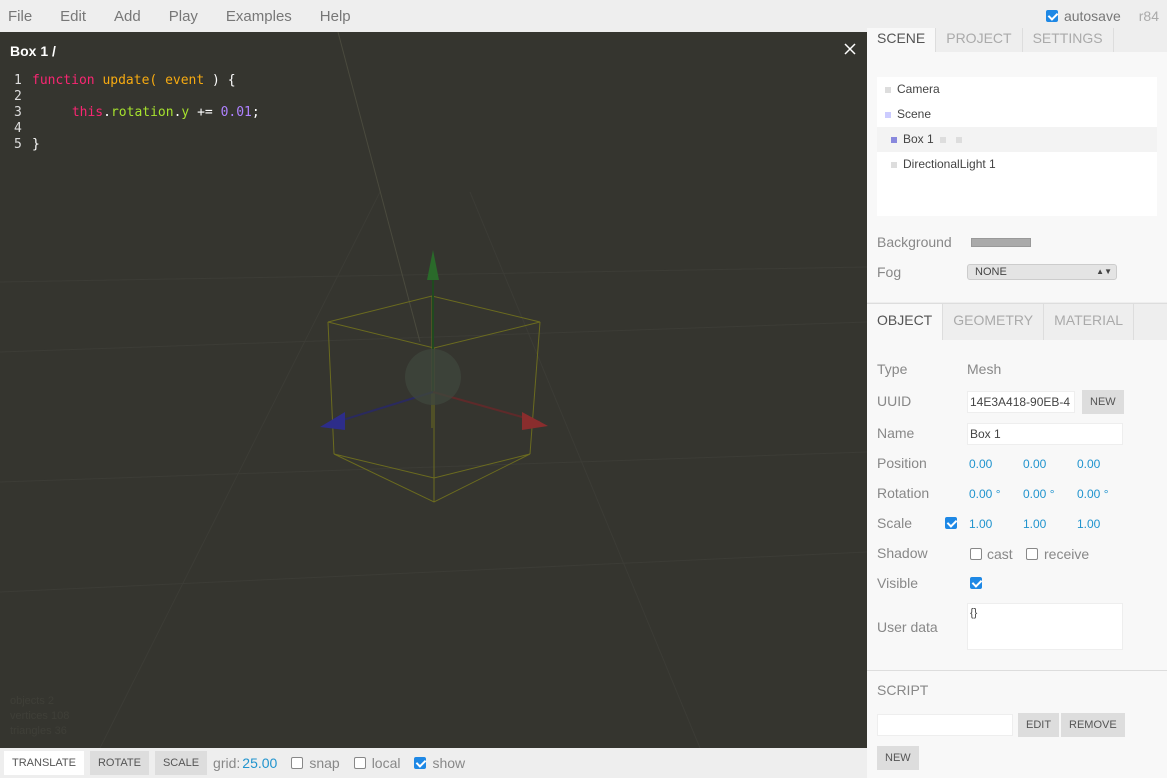  I want to click on show-label: show, so click(449, 763).